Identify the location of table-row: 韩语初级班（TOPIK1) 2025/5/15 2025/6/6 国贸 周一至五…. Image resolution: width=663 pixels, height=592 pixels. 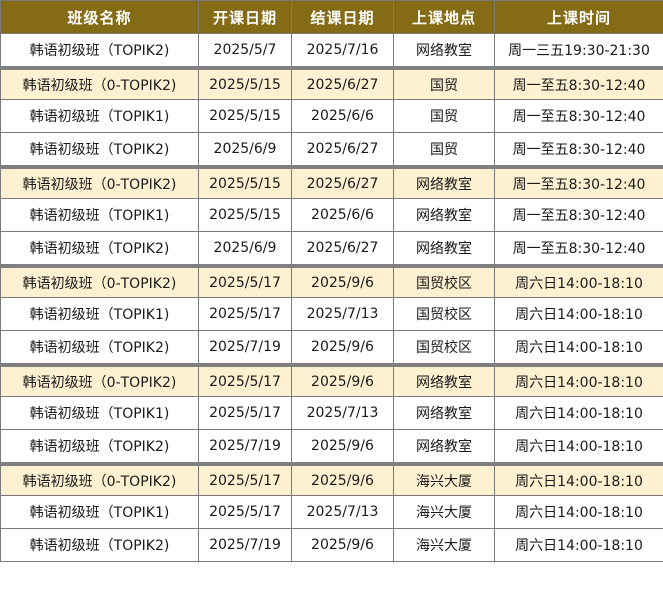
(331, 116).